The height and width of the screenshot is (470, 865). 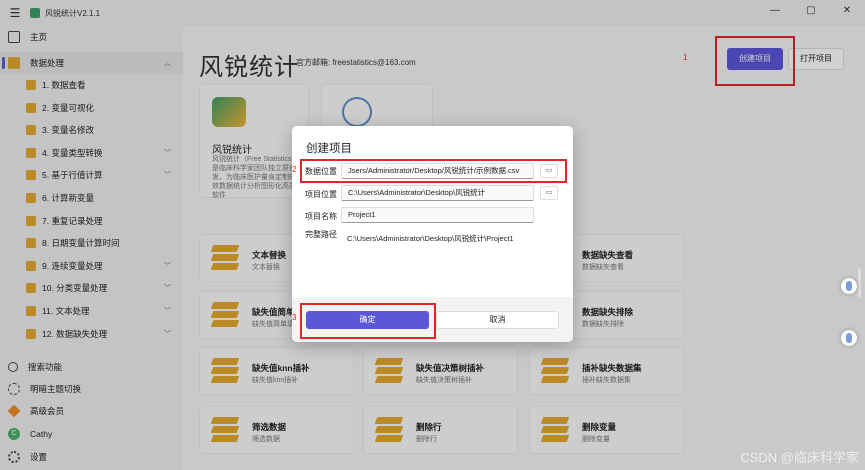 What do you see at coordinates (497, 320) in the screenshot?
I see `cancel-button: 取消` at bounding box center [497, 320].